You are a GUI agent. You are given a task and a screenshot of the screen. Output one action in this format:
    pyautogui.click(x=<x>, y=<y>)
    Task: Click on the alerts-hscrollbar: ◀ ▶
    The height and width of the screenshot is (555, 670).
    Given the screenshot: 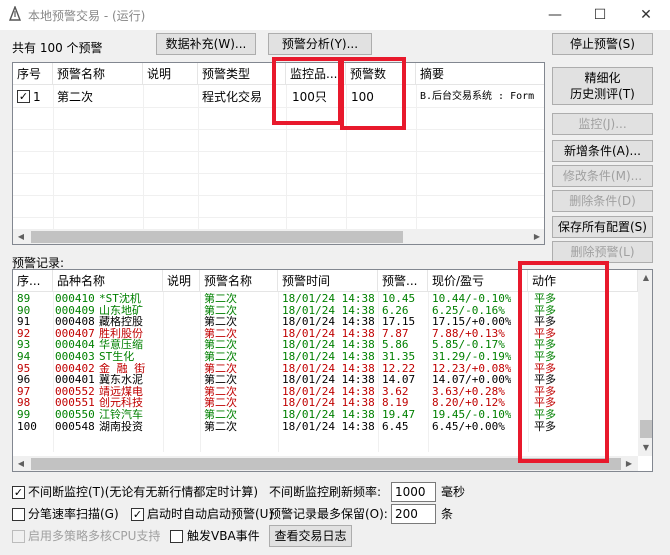 What is the action you would take?
    pyautogui.click(x=278, y=236)
    